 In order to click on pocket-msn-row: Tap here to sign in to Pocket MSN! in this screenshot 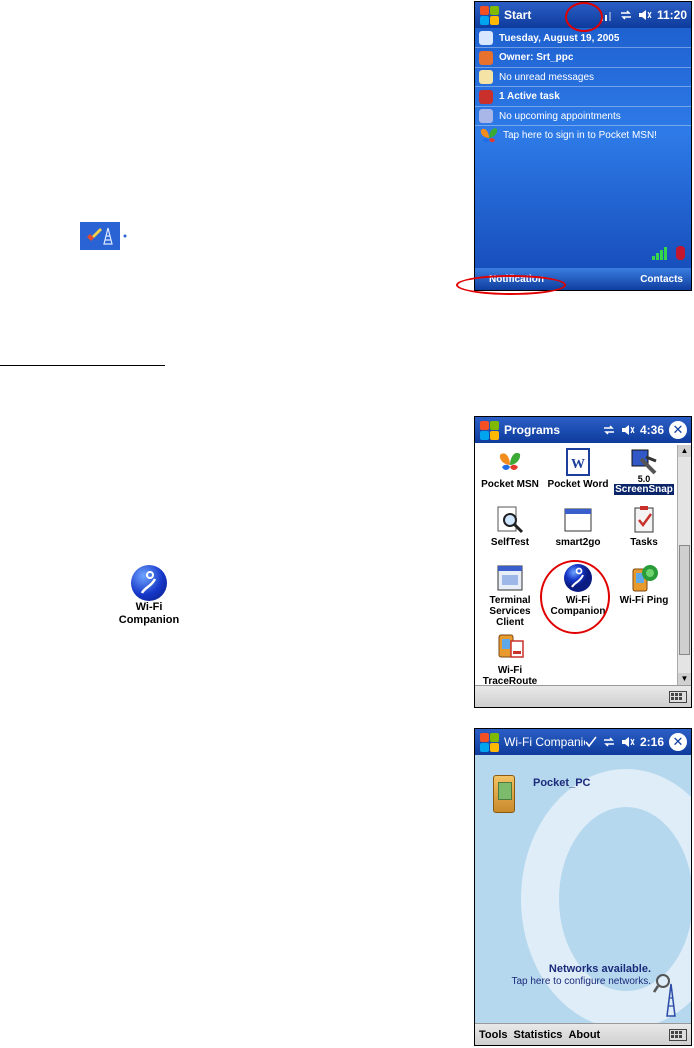, I will do `click(583, 135)`.